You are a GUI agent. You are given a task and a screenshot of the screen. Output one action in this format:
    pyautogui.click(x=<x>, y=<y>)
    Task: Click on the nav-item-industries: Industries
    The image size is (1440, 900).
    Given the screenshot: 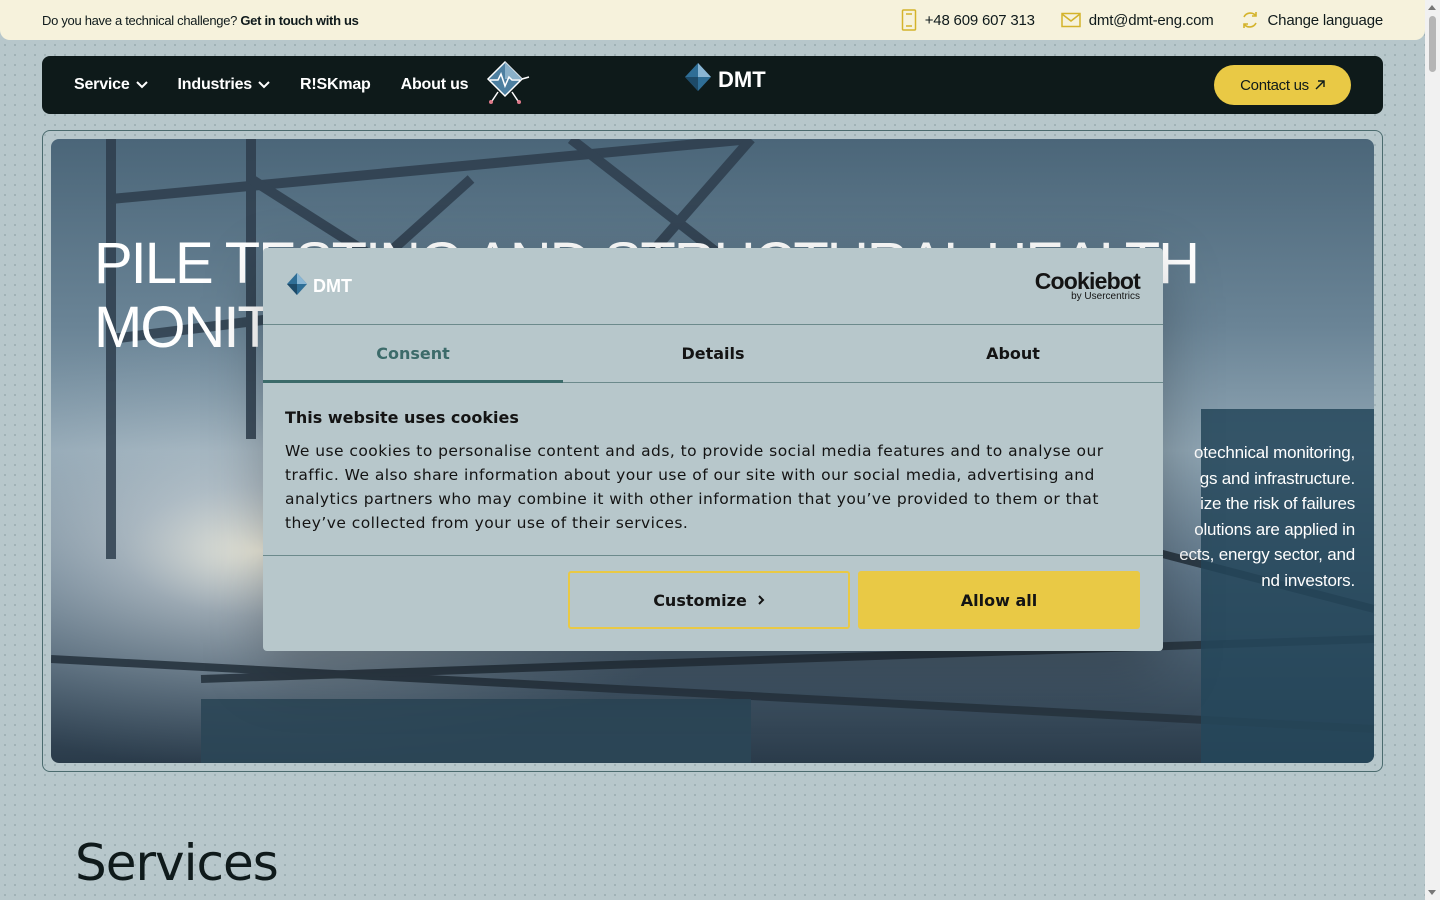 What is the action you would take?
    pyautogui.click(x=224, y=85)
    